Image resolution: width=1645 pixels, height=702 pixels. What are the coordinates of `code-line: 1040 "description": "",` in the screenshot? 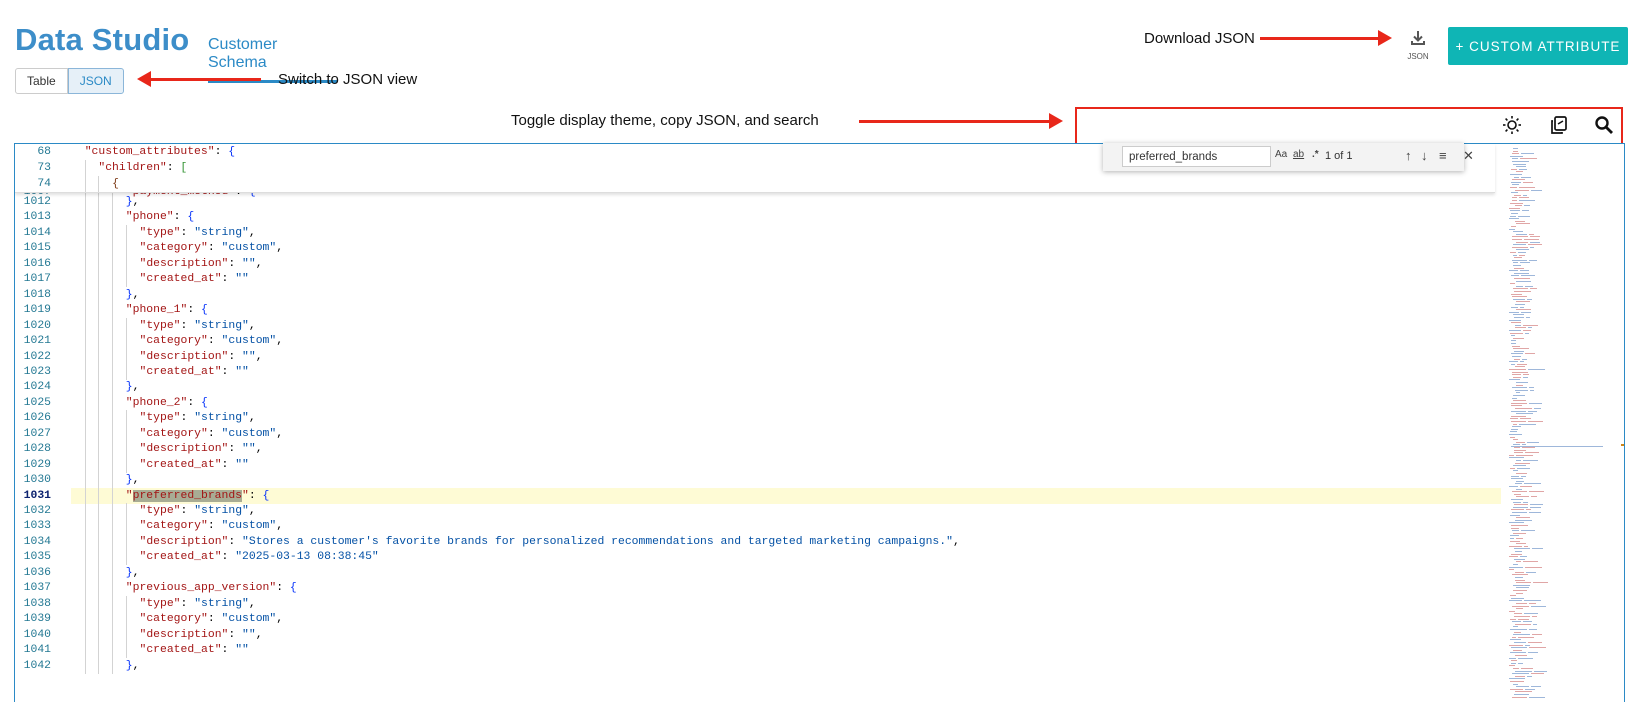 It's located at (755, 634).